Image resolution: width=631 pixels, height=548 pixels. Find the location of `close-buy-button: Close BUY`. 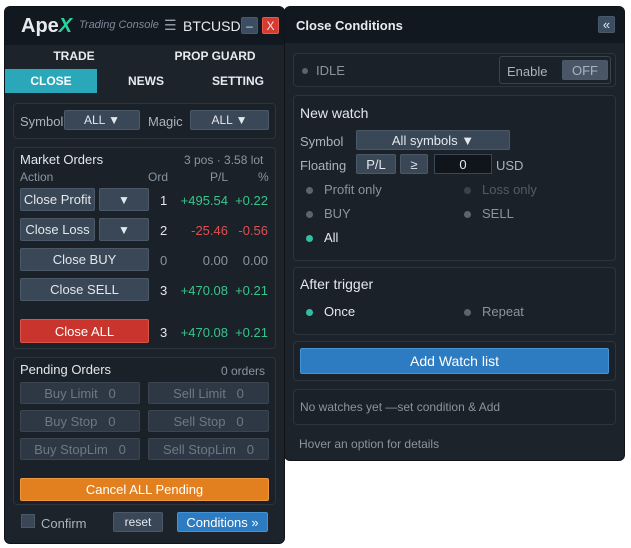

close-buy-button: Close BUY is located at coordinates (84, 259).